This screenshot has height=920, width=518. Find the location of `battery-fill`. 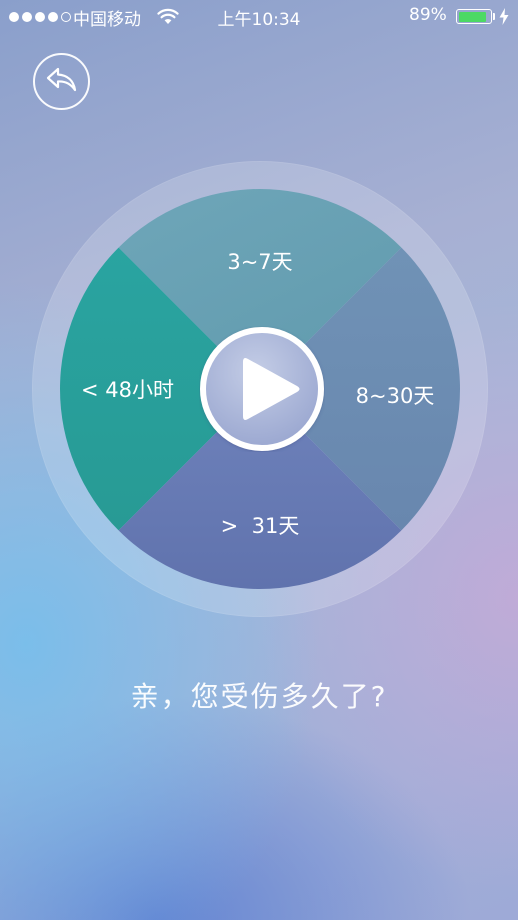

battery-fill is located at coordinates (472, 16).